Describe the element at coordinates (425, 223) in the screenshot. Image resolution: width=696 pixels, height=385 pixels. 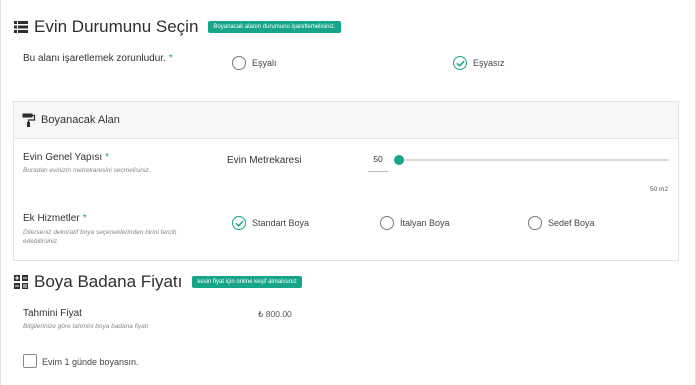
I see `radio-label: İtalyan Boya` at that location.